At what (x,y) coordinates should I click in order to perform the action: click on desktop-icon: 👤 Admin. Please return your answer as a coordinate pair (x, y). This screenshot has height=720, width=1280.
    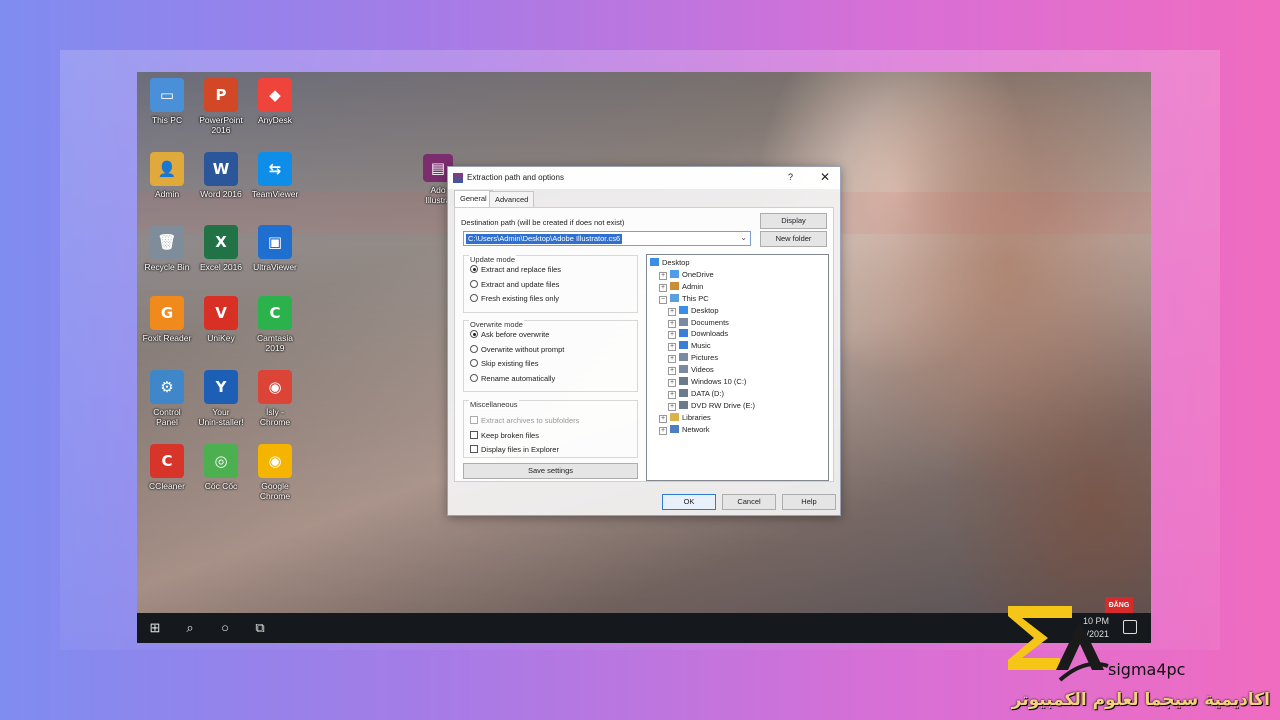
    Looking at the image, I should click on (167, 175).